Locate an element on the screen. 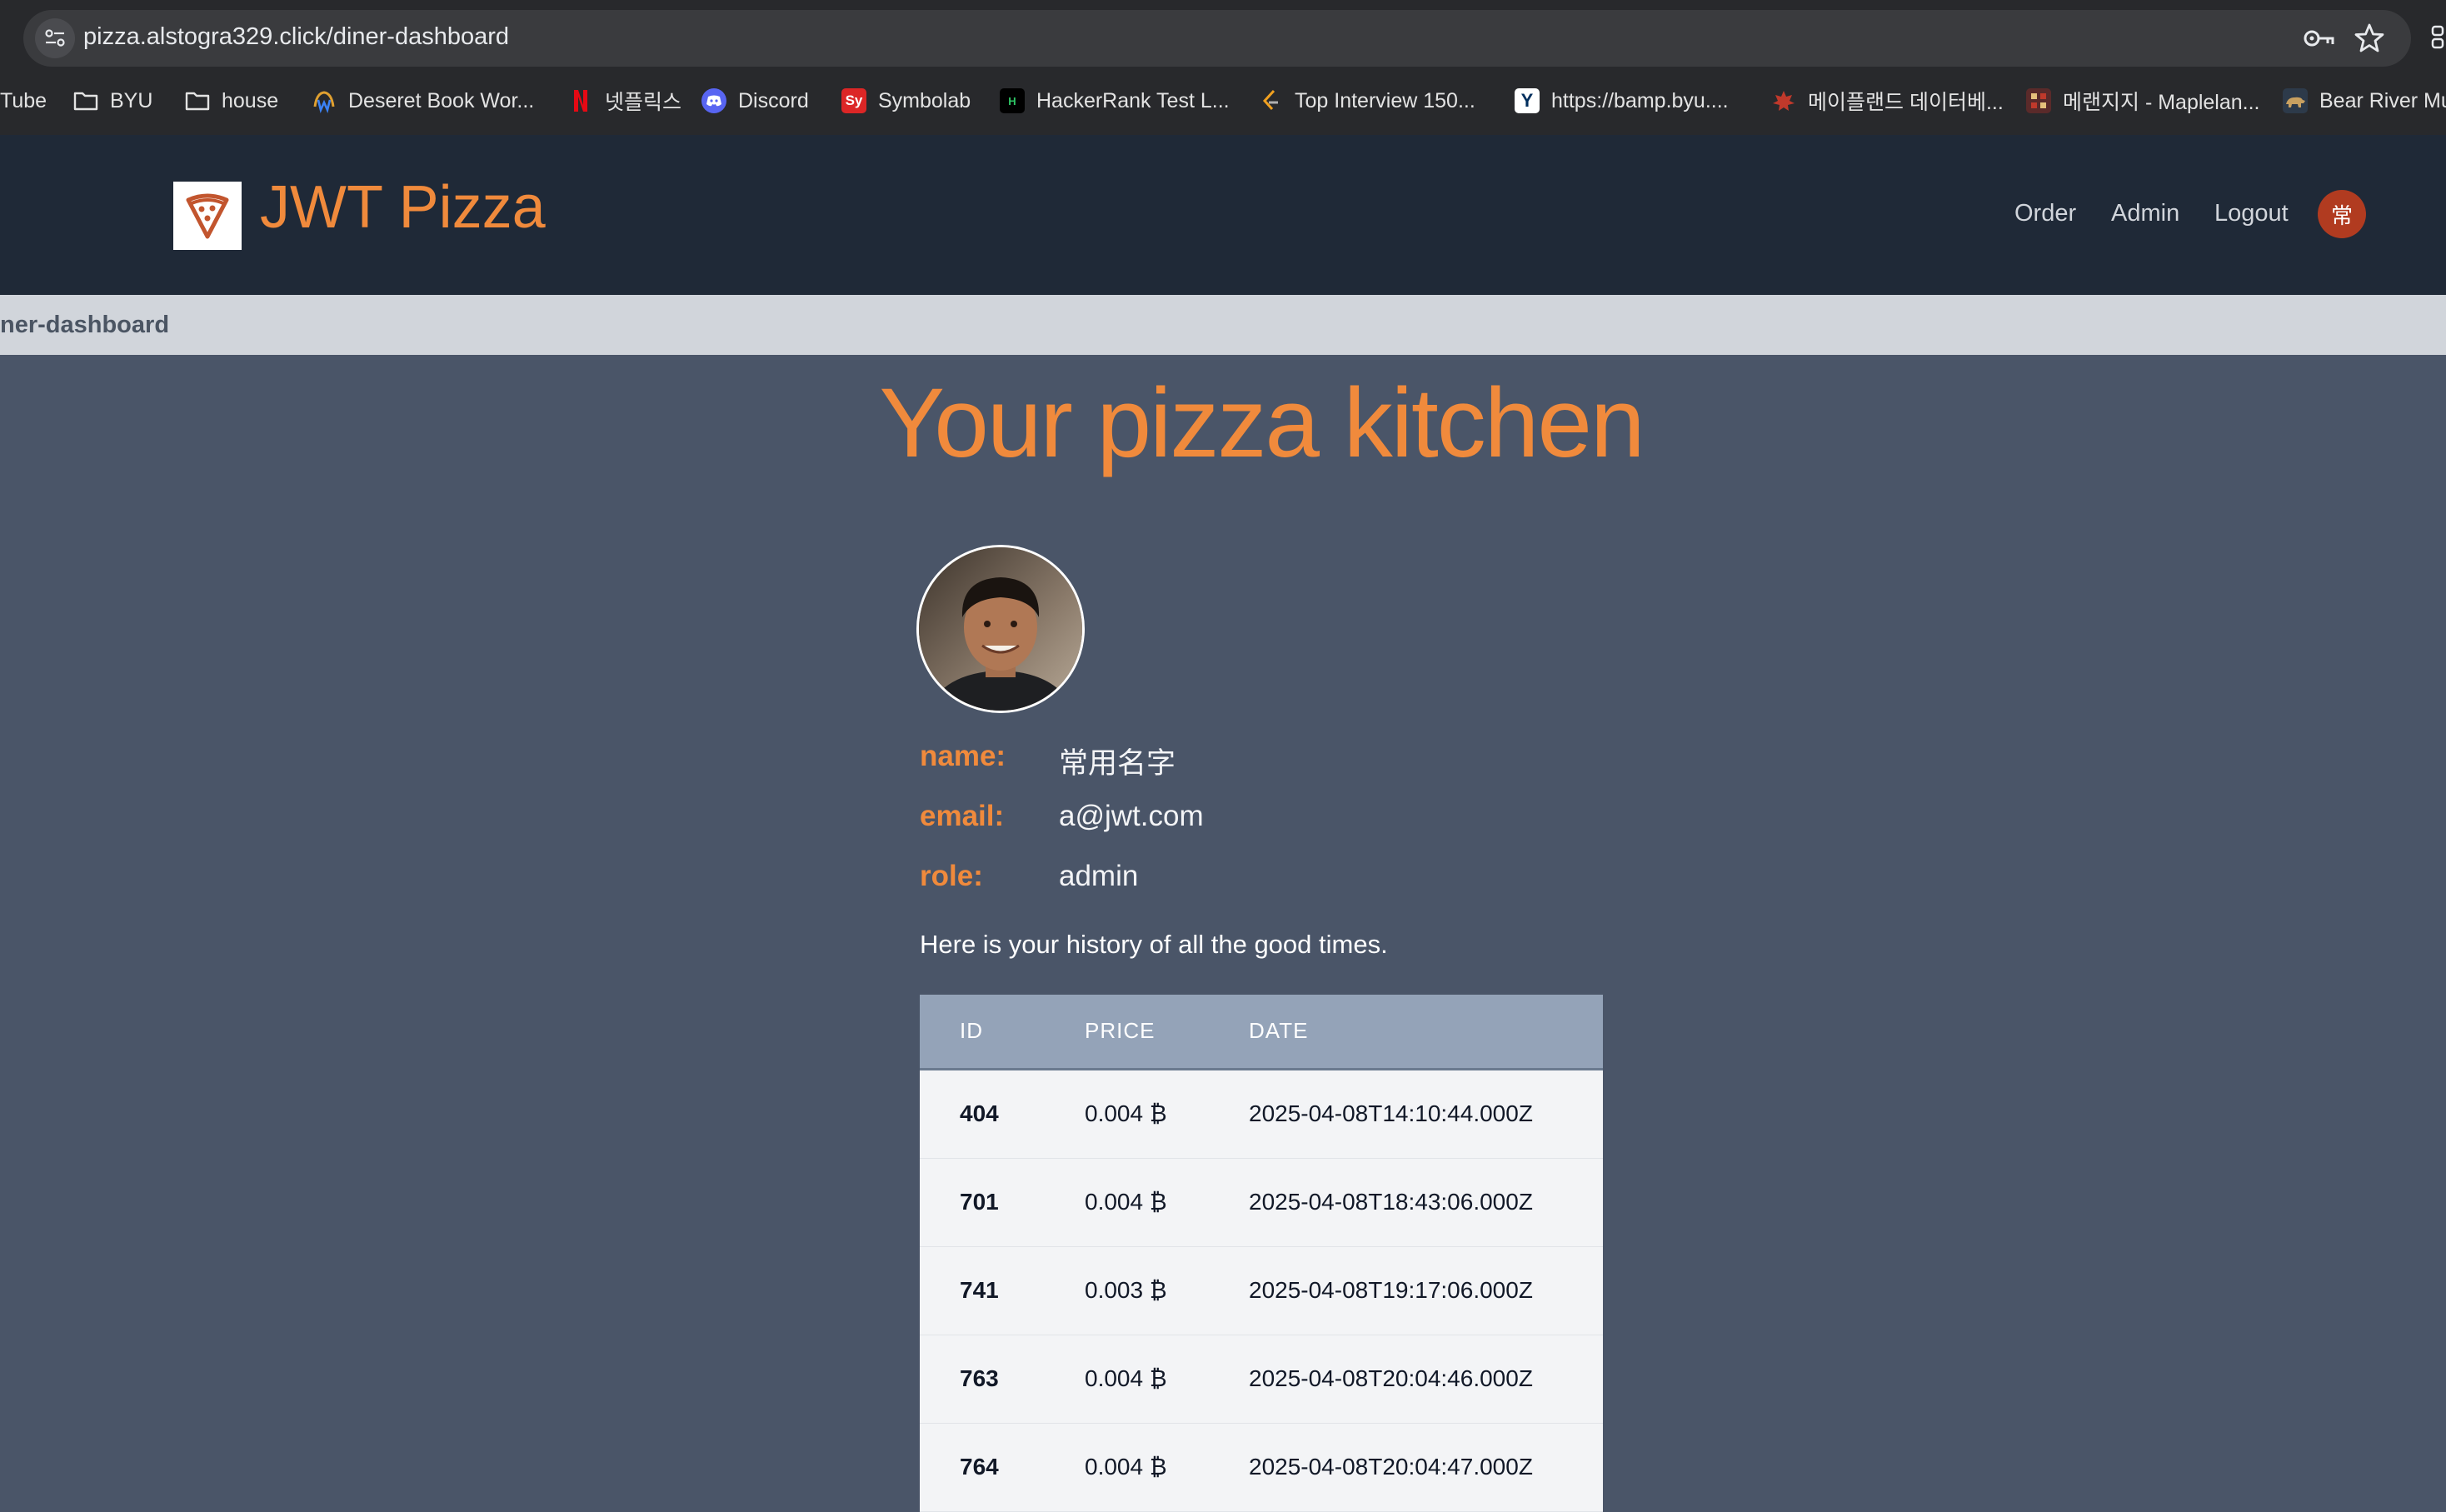 This screenshot has height=1512, width=2446. byu-y-icon: Y is located at coordinates (1527, 100).